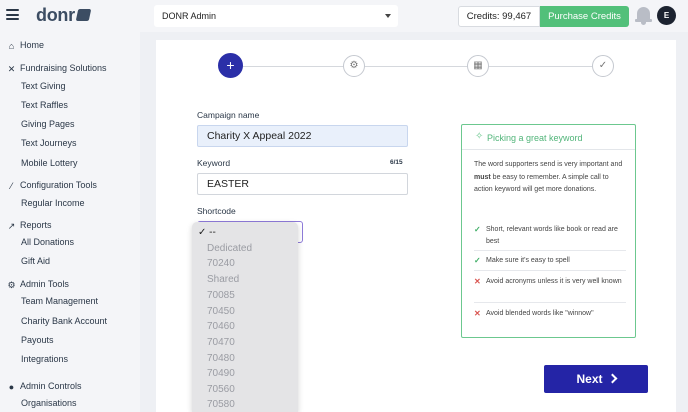  I want to click on tip-item: ✕ Avoid blended words like "winnow", so click(534, 313).